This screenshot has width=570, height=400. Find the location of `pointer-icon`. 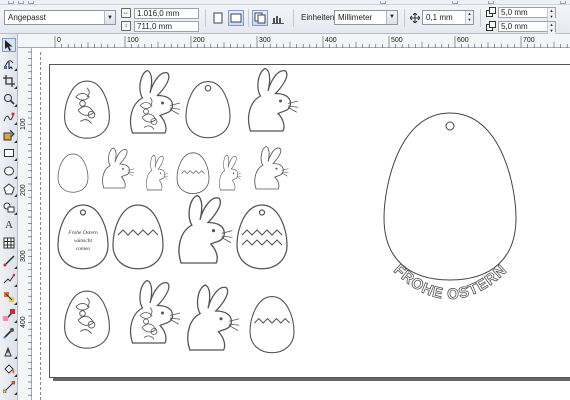

pointer-icon is located at coordinates (9, 45).